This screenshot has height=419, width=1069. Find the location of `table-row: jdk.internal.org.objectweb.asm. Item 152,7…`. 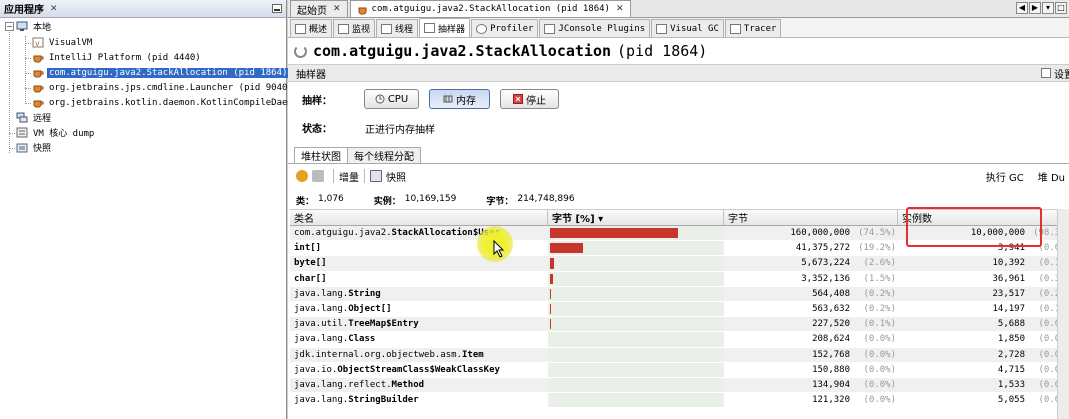

table-row: jdk.internal.org.objectweb.asm. Item 152,7… is located at coordinates (679, 355).